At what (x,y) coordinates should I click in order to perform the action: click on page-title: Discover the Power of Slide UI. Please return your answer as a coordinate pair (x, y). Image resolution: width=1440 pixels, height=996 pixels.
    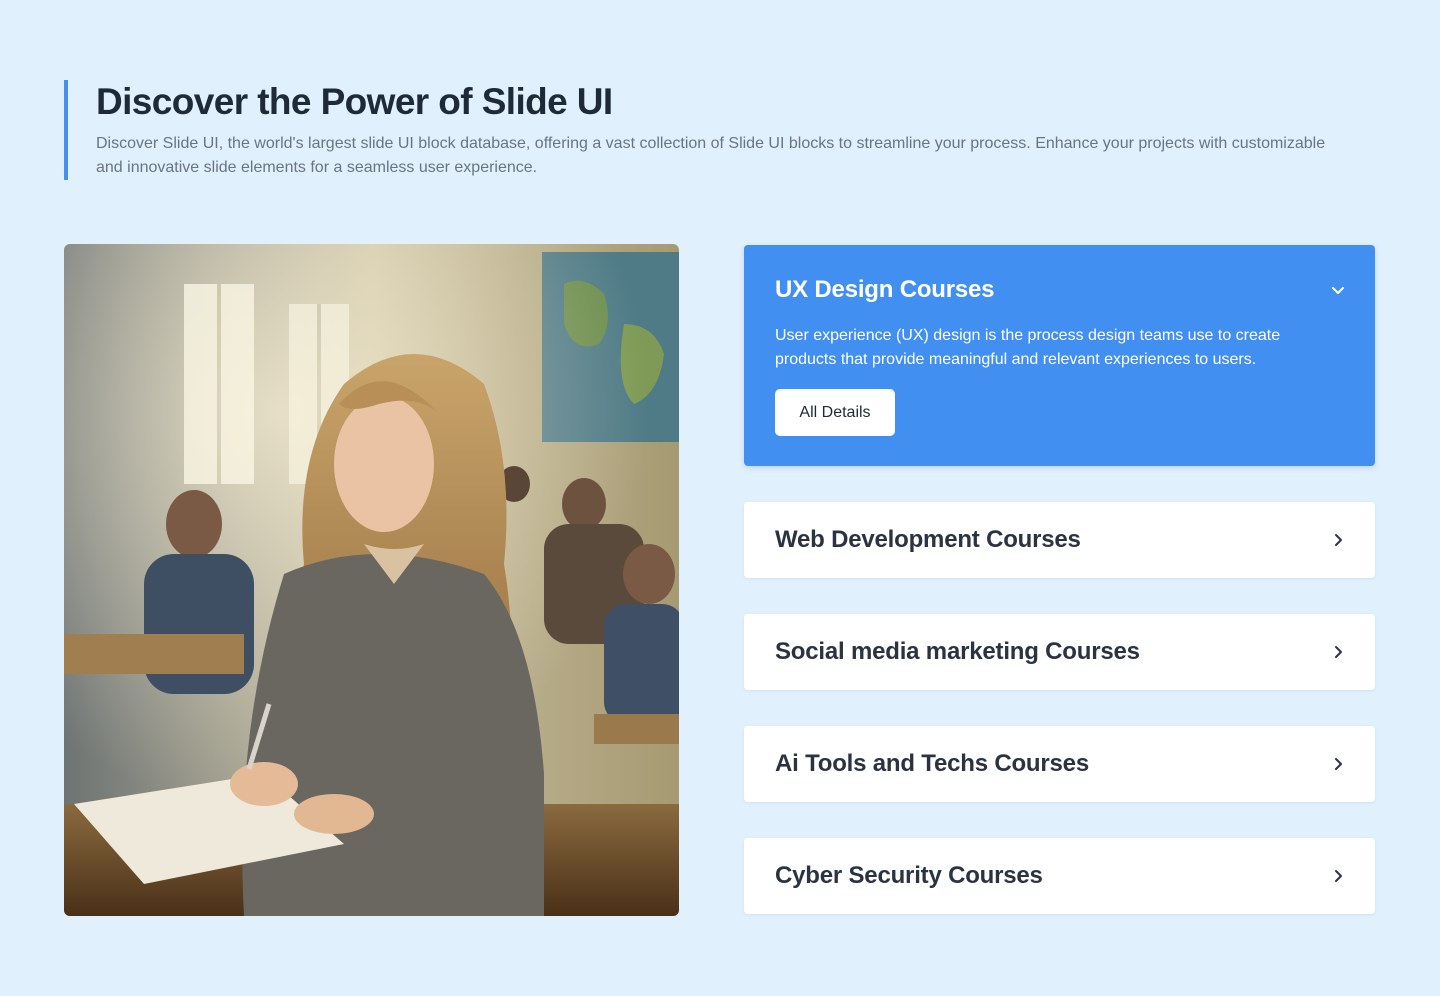
    Looking at the image, I should click on (354, 101).